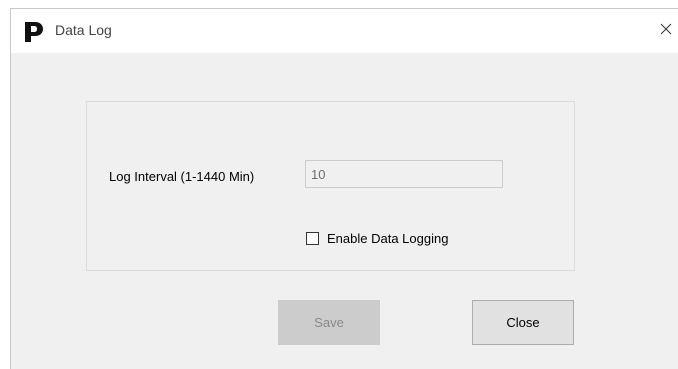 This screenshot has height=369, width=678. What do you see at coordinates (404, 174) in the screenshot?
I see `log-interval-input` at bounding box center [404, 174].